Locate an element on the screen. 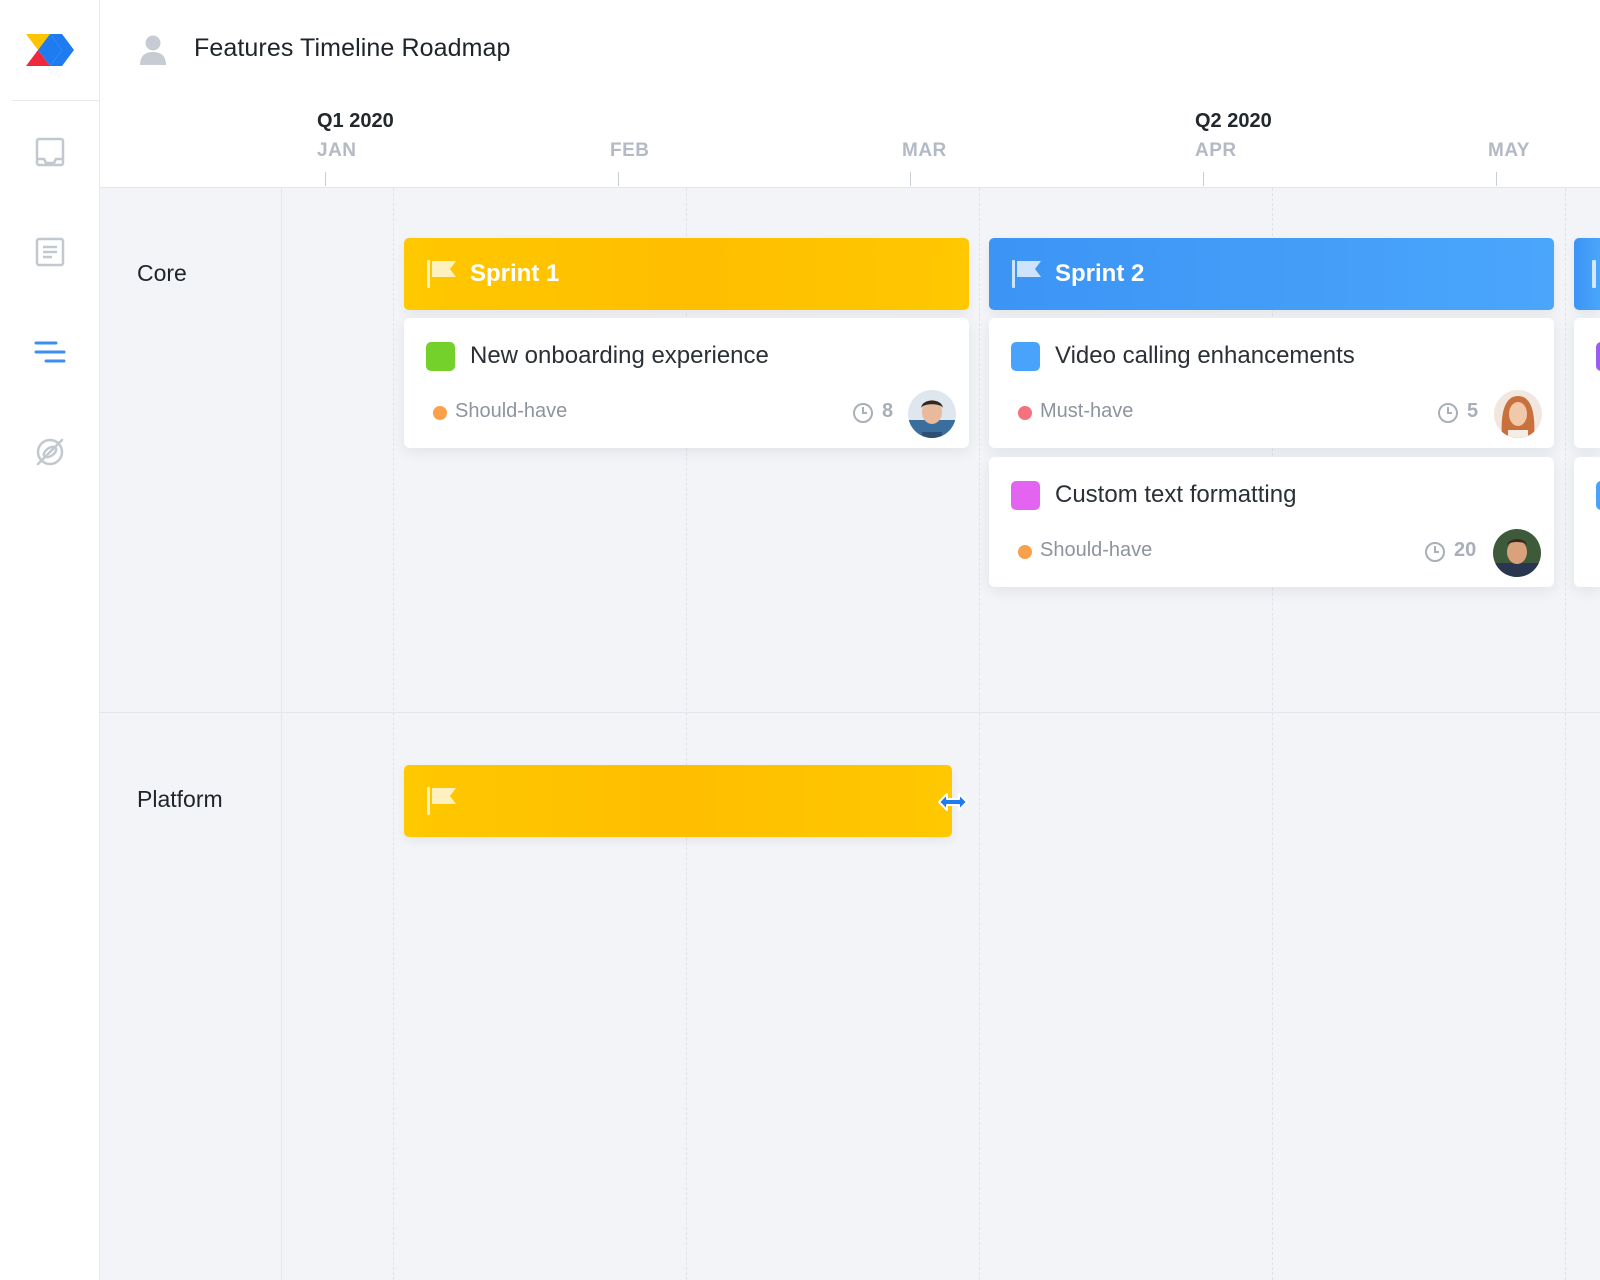 This screenshot has width=1600, height=1280. resize-cursor-icon is located at coordinates (953, 802).